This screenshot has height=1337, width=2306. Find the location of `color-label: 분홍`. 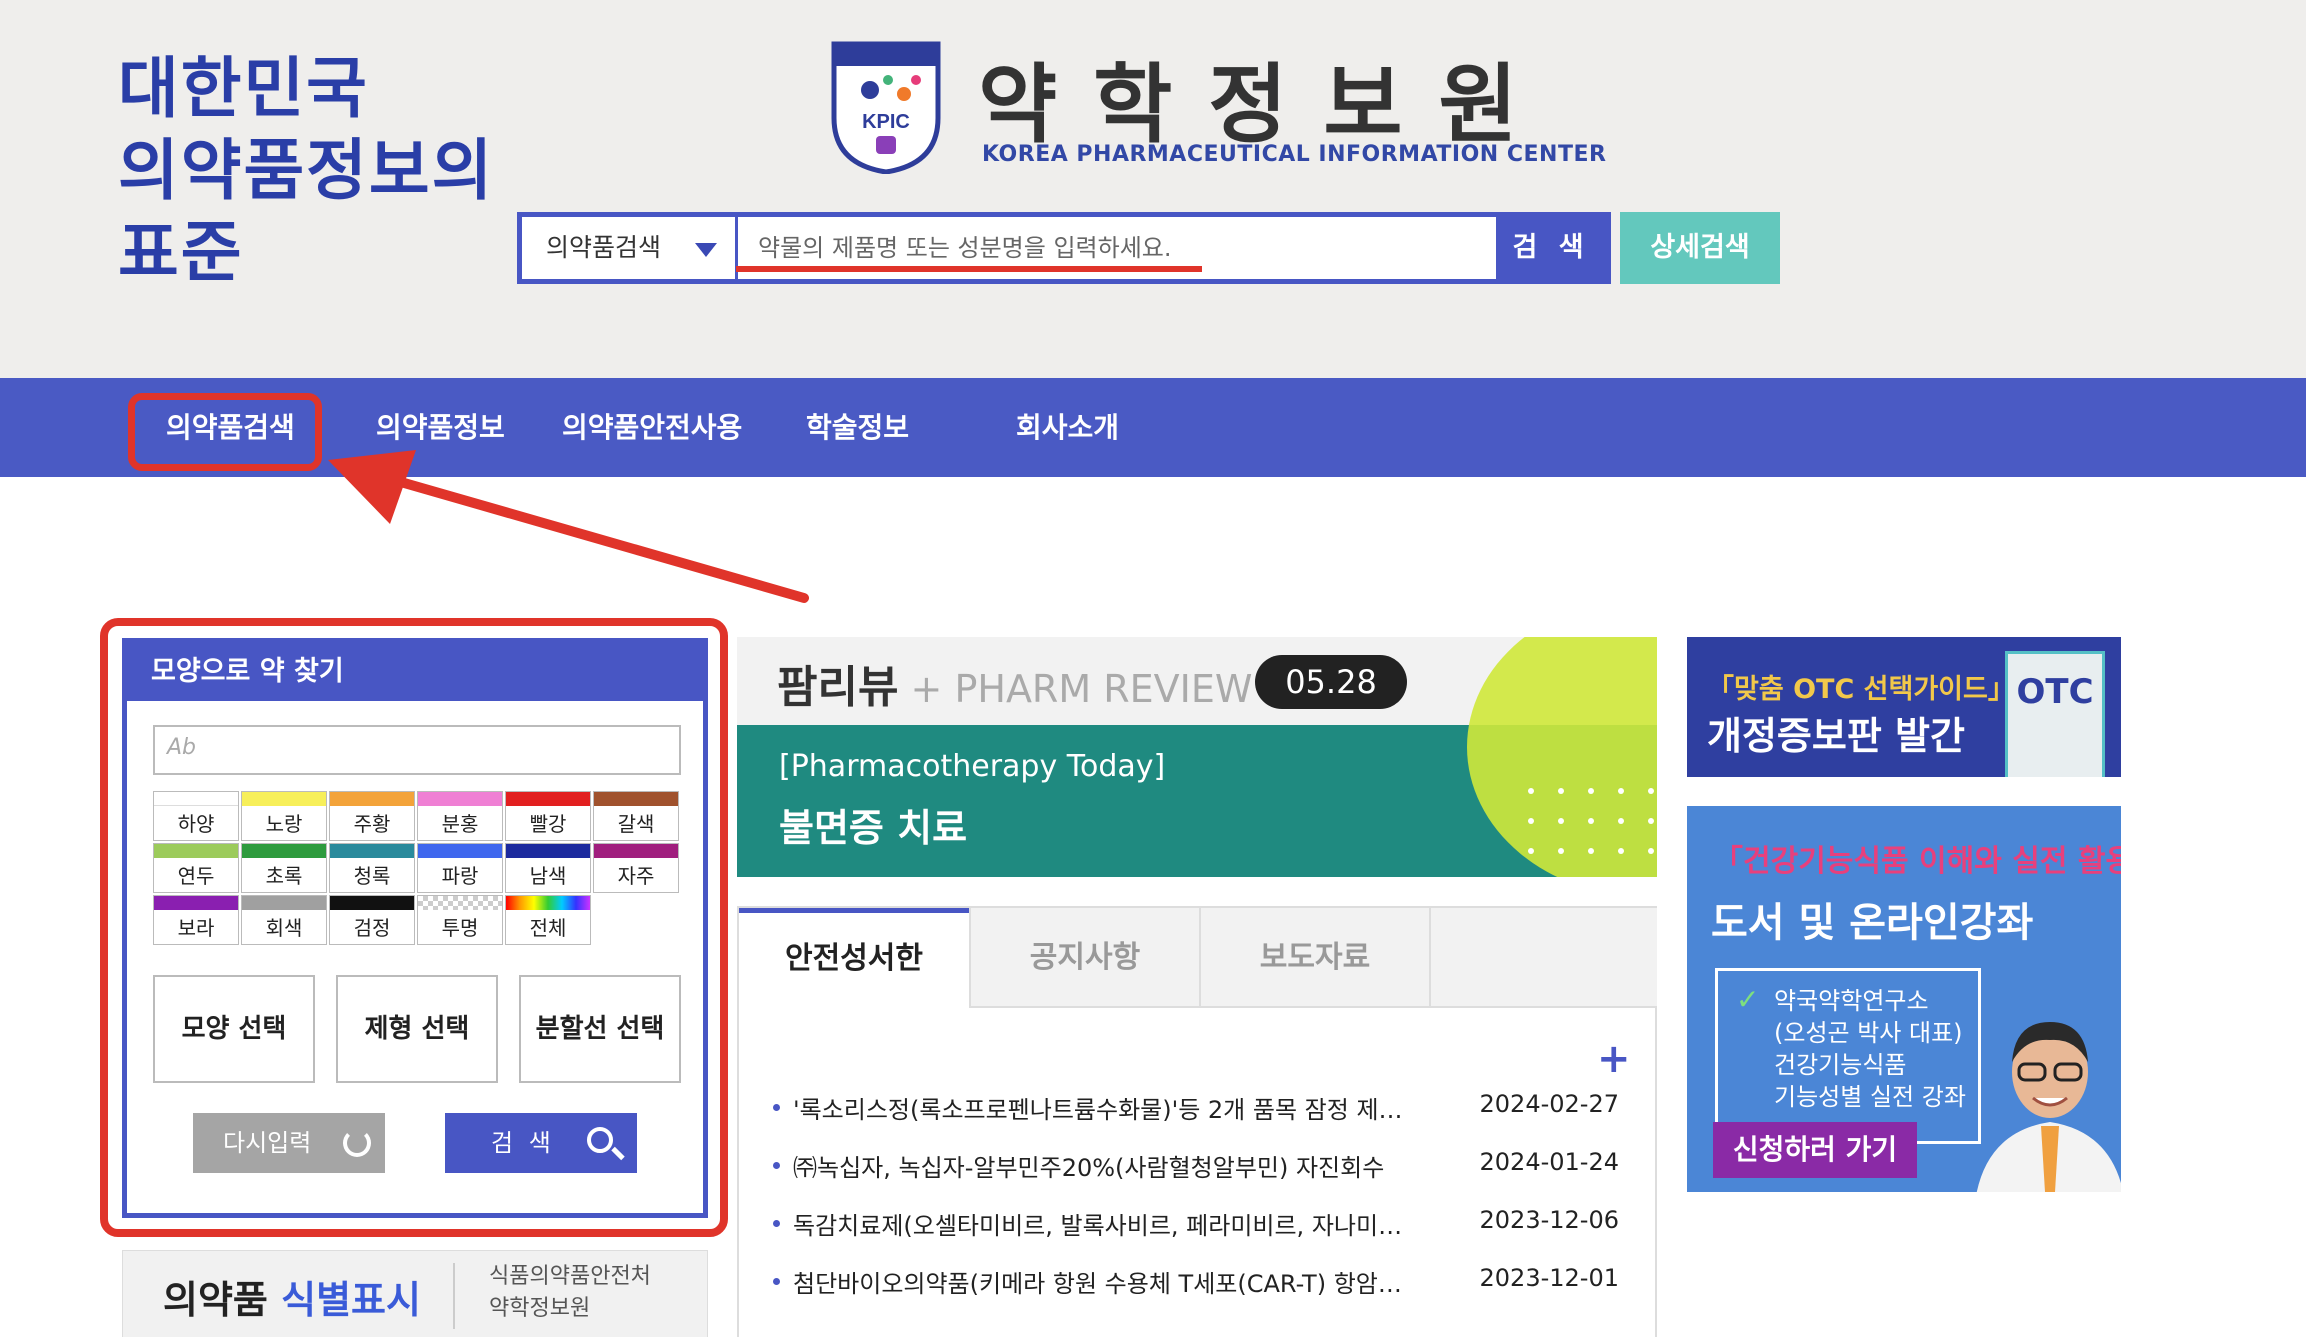

color-label: 분홍 is located at coordinates (460, 824).